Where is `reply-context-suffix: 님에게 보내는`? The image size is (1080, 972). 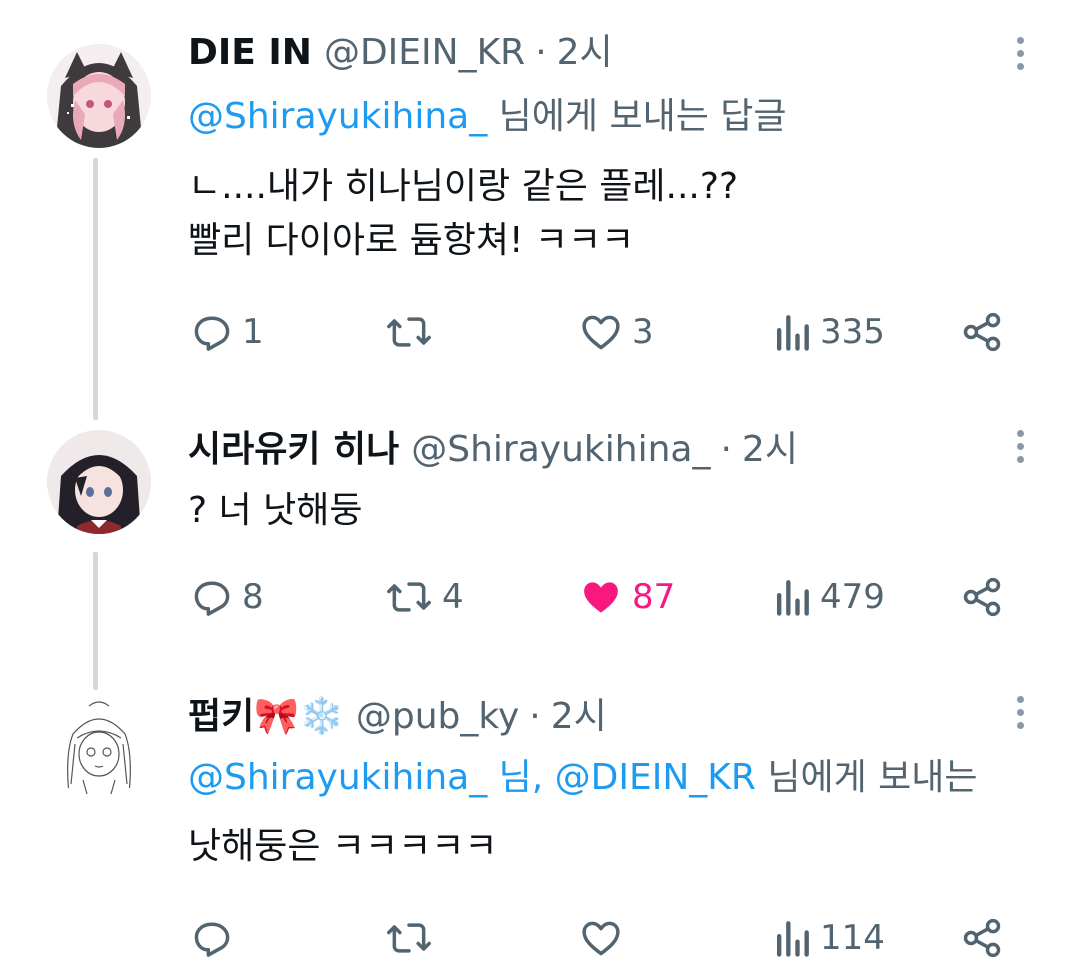 reply-context-suffix: 님에게 보내는 is located at coordinates (866, 777).